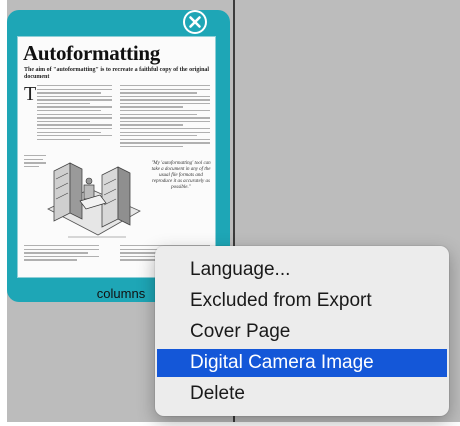 The height and width of the screenshot is (426, 460). Describe the element at coordinates (91, 53) in the screenshot. I see `thumbnail-doc-title: Autoformatting` at that location.